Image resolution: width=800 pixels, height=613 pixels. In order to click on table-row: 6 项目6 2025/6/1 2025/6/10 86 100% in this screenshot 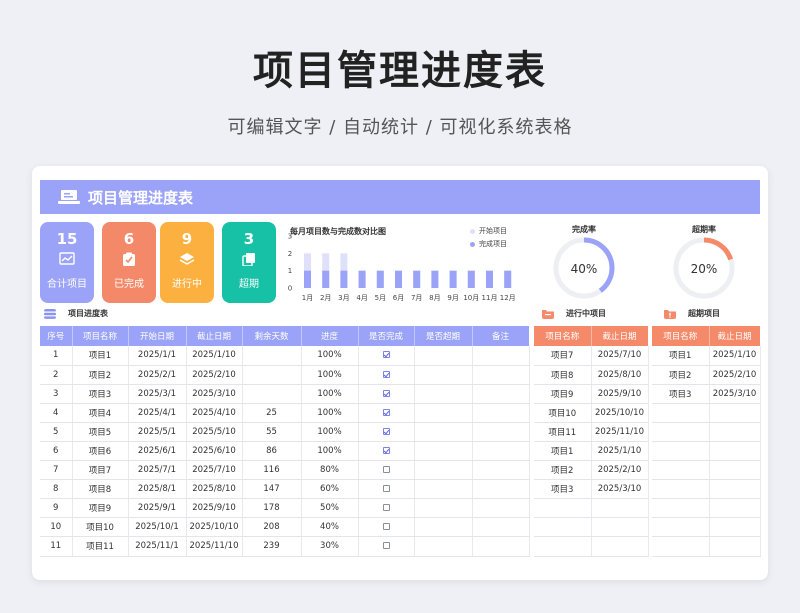, I will do `click(285, 451)`.